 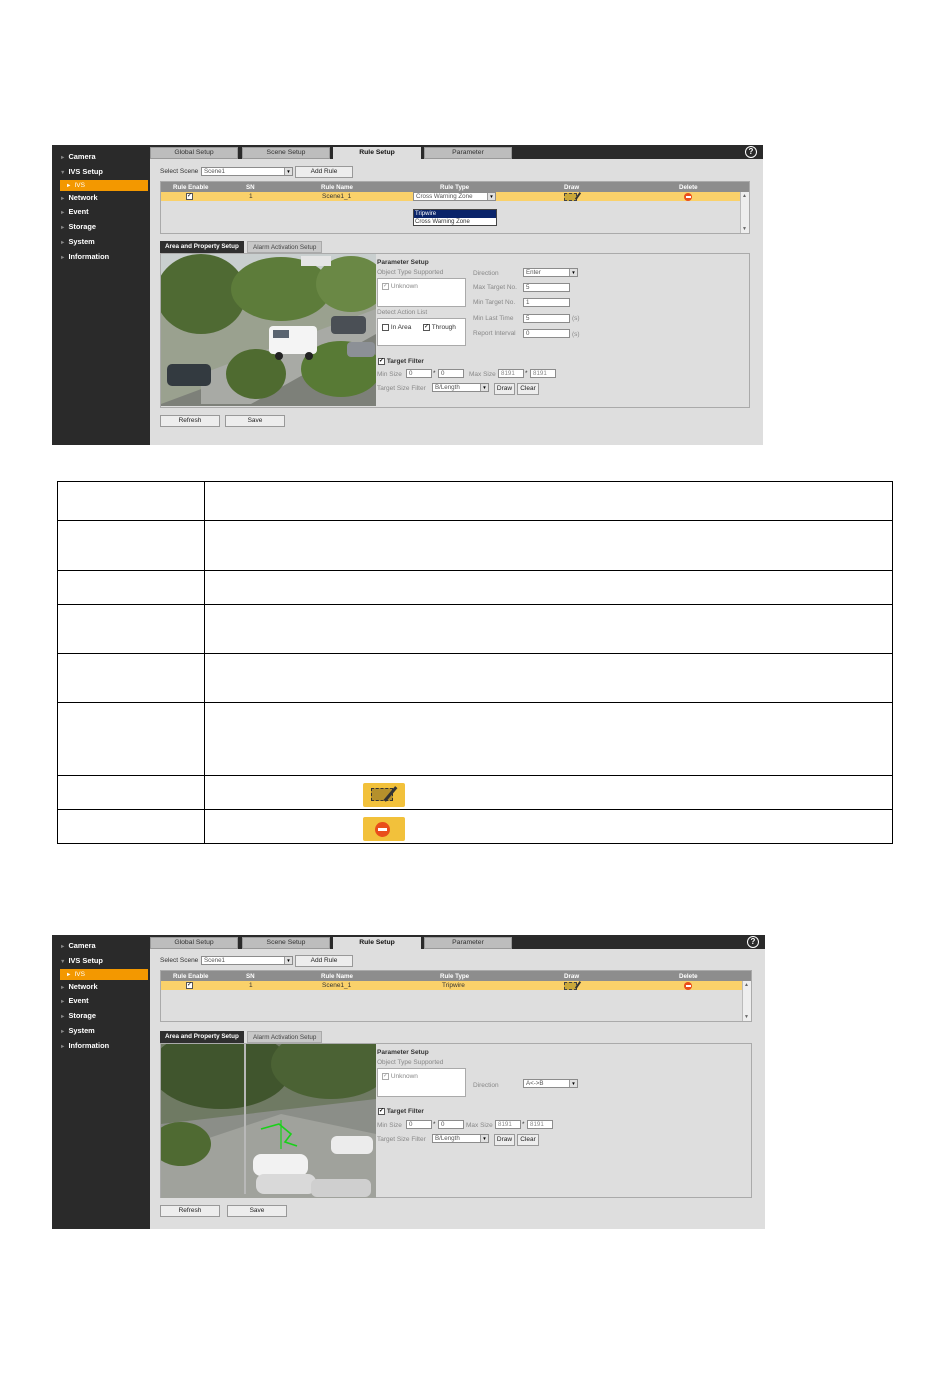 What do you see at coordinates (576, 318) in the screenshot?
I see `min-last-time-unit: (s)` at bounding box center [576, 318].